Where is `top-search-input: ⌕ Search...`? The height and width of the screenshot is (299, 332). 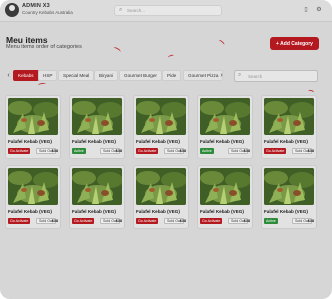 top-search-input: ⌕ Search... is located at coordinates (168, 10).